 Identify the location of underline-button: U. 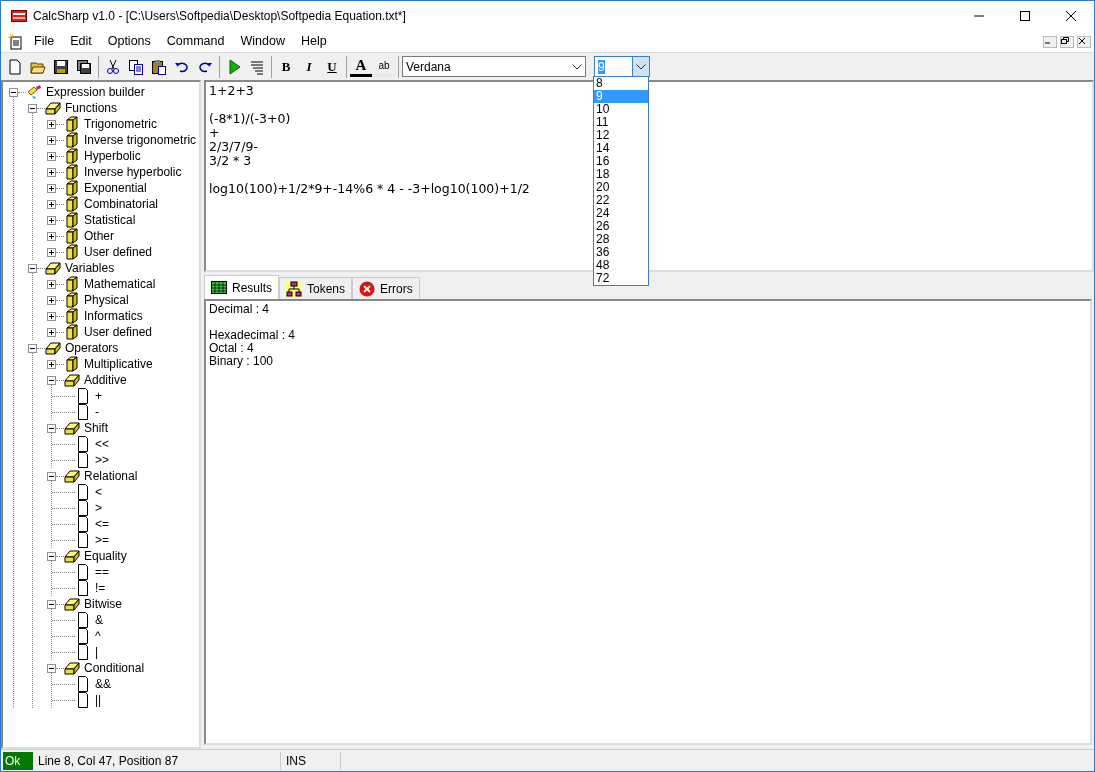
(332, 66).